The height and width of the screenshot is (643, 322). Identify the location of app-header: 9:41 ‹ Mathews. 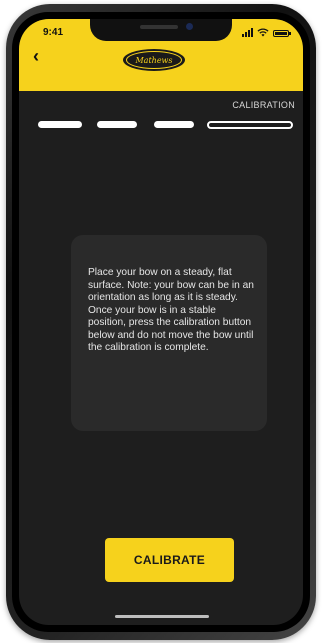
(161, 55).